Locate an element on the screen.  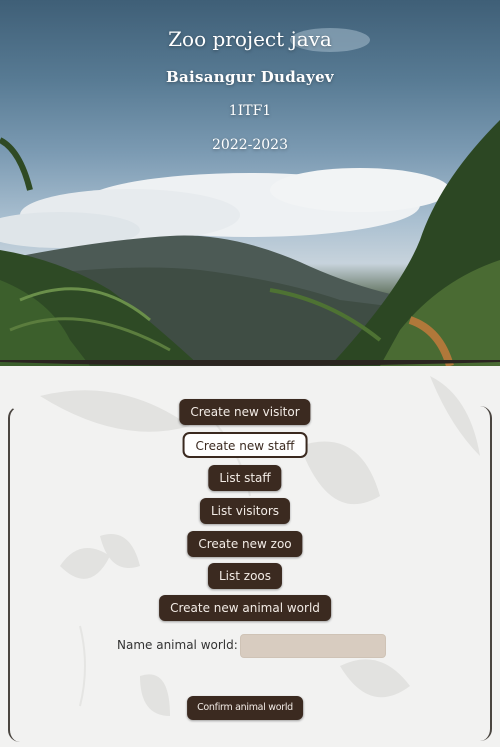
left-bracket-decoration is located at coordinates (15, 574).